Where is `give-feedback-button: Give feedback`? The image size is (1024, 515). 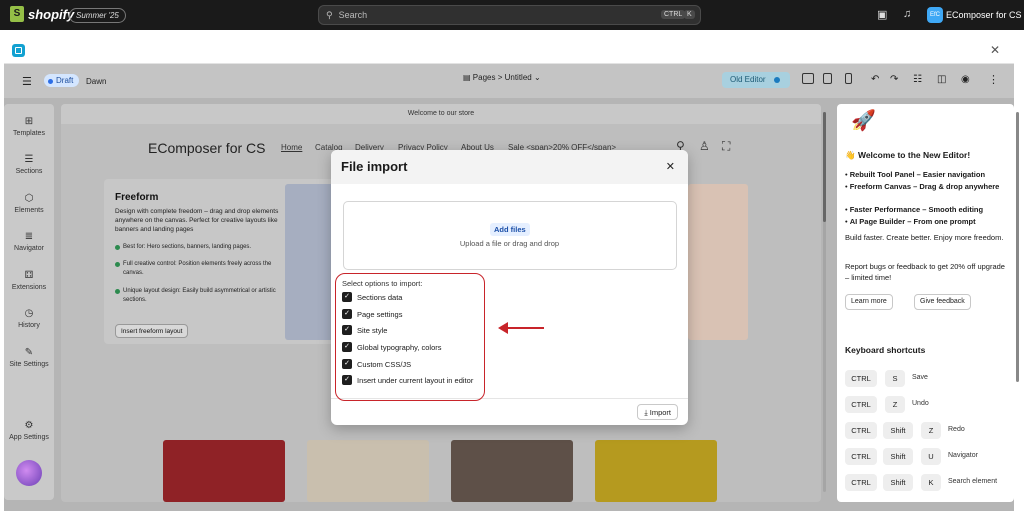
give-feedback-button: Give feedback is located at coordinates (942, 302).